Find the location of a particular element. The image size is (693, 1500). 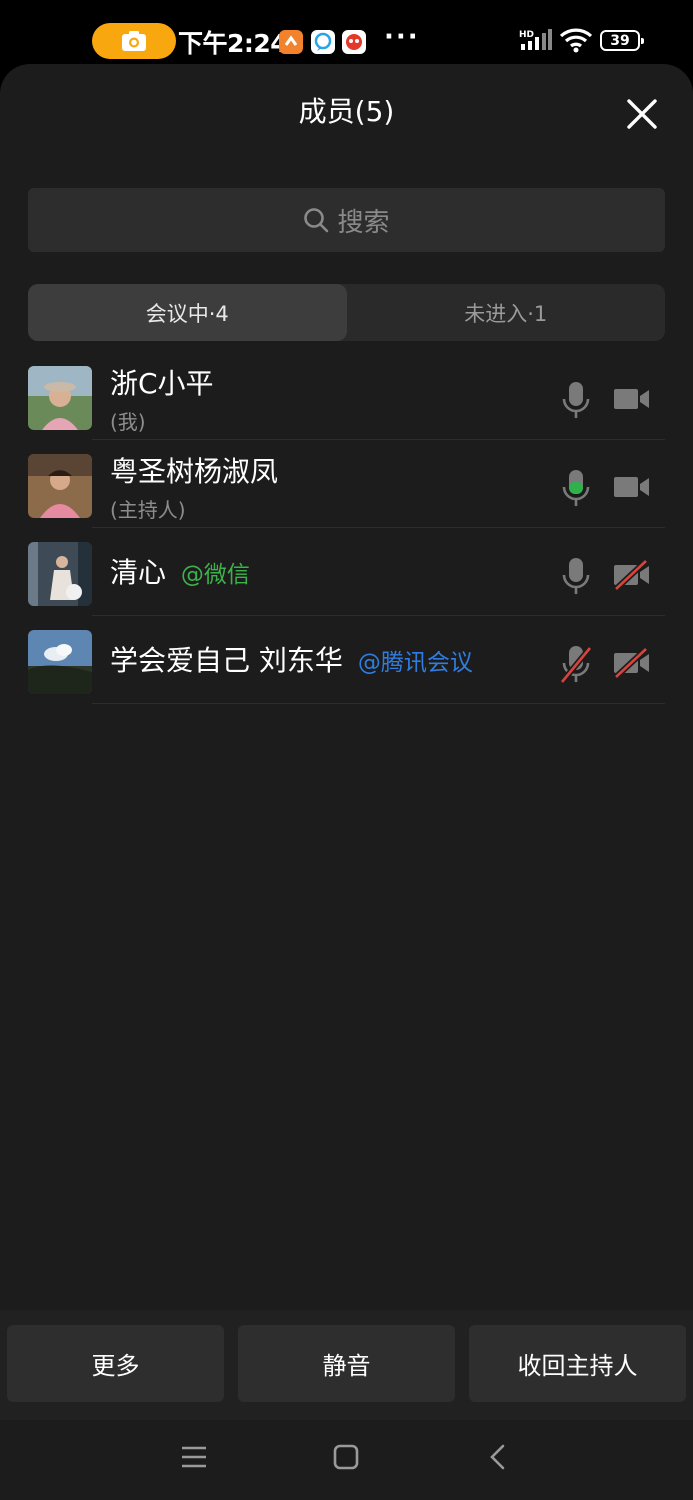

close-icon is located at coordinates (642, 114).